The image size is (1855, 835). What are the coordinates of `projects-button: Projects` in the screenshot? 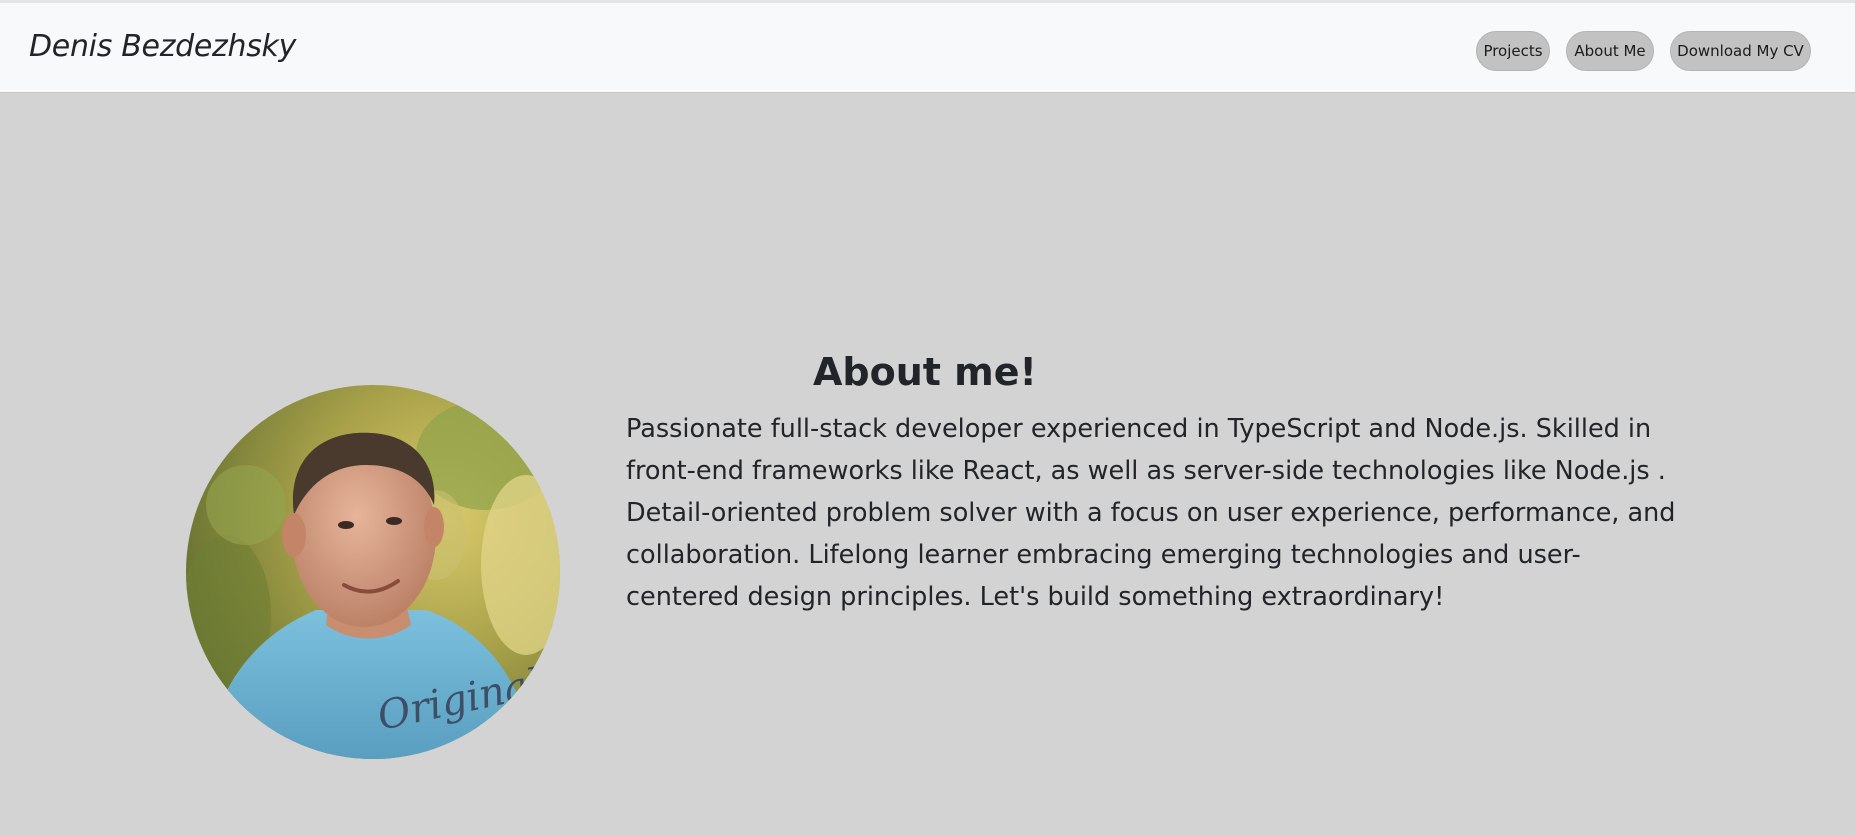 It's located at (1513, 51).